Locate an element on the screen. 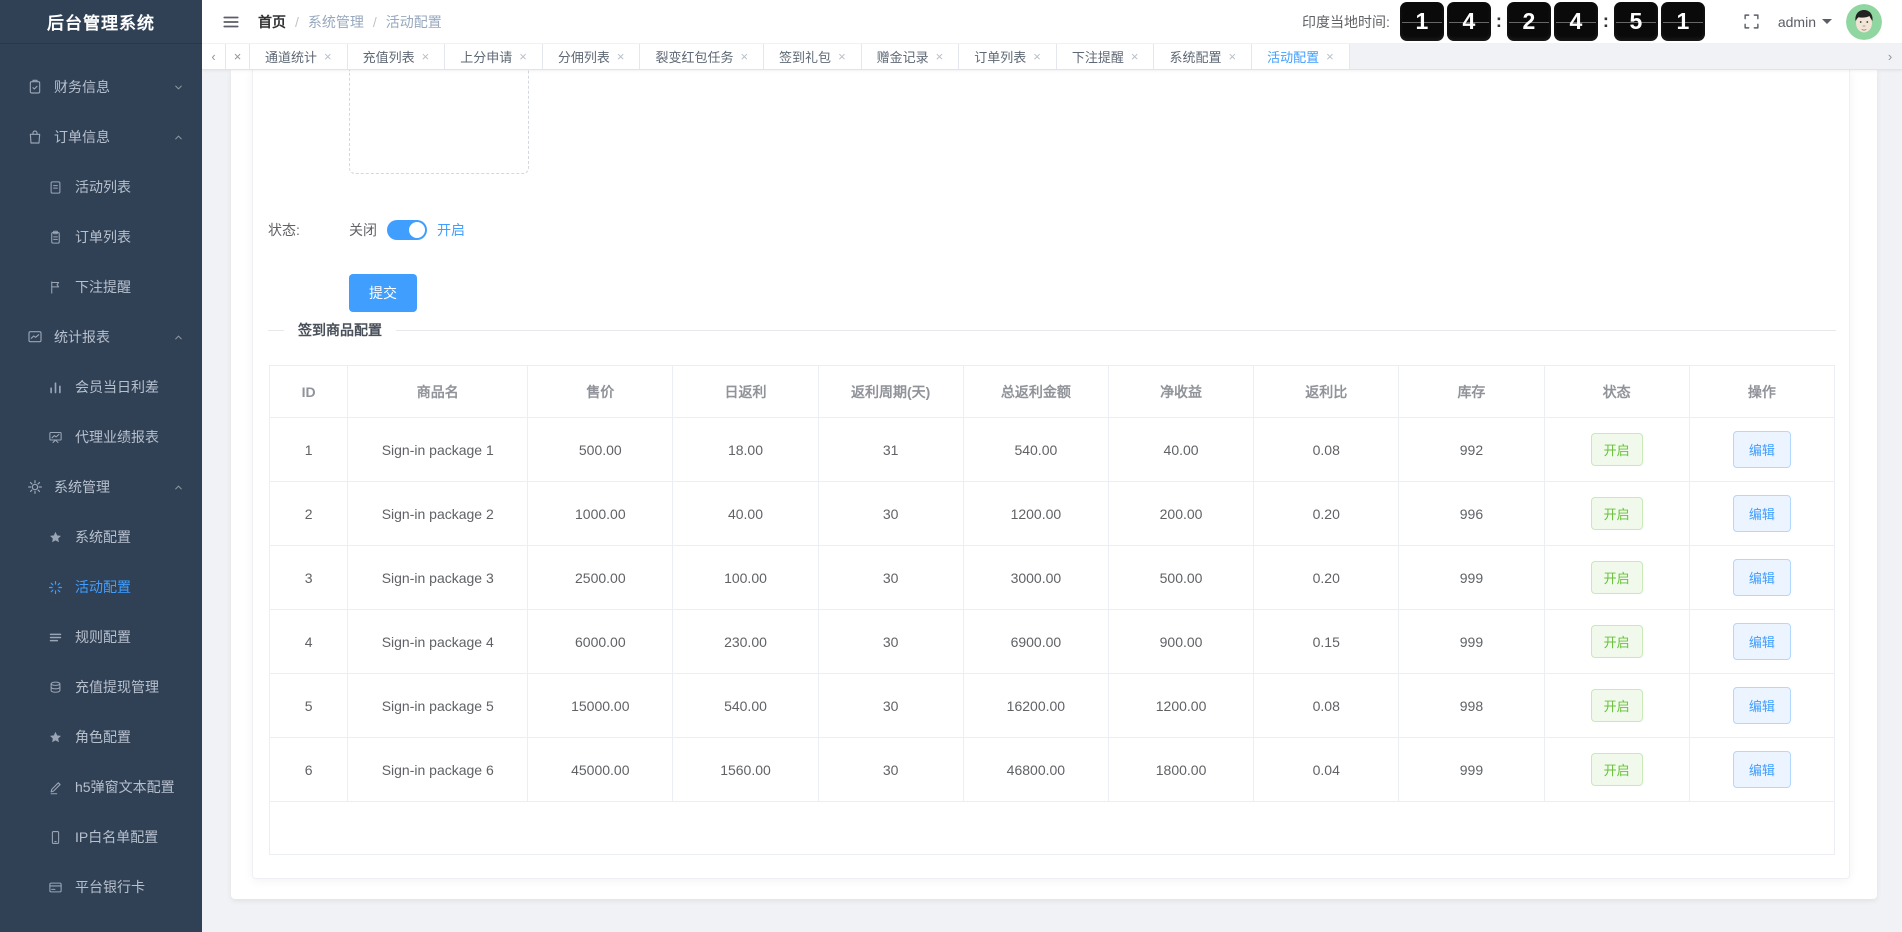  tab-signin-gift: 签到礼包 × is located at coordinates (813, 56).